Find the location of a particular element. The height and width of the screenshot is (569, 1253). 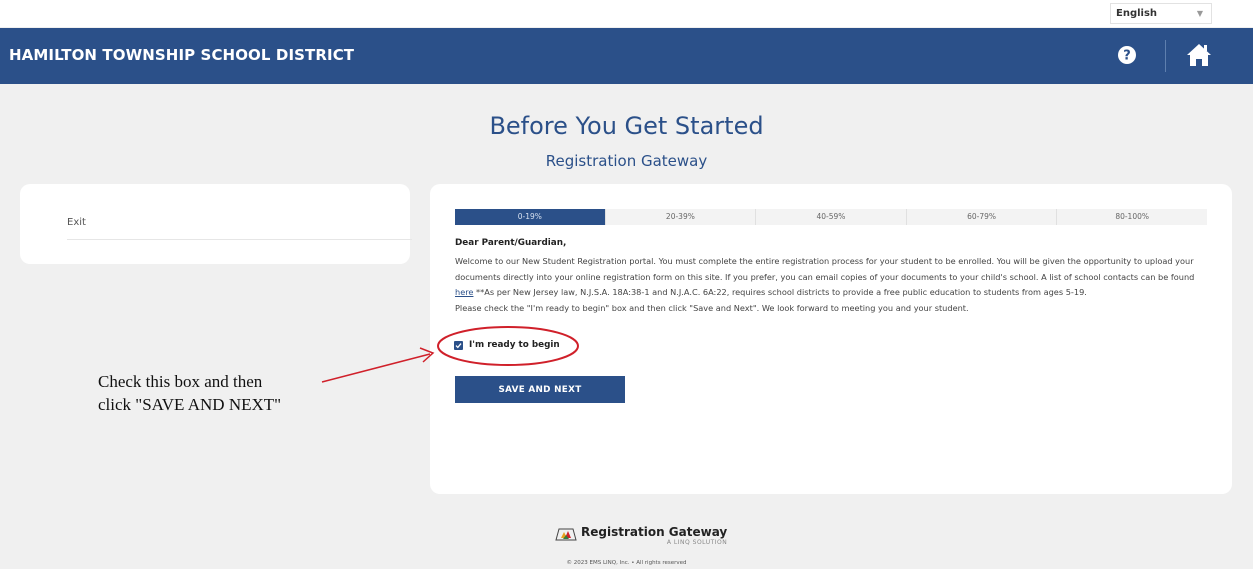

footer-tagline: A LINQ SOLUTION is located at coordinates (697, 542).